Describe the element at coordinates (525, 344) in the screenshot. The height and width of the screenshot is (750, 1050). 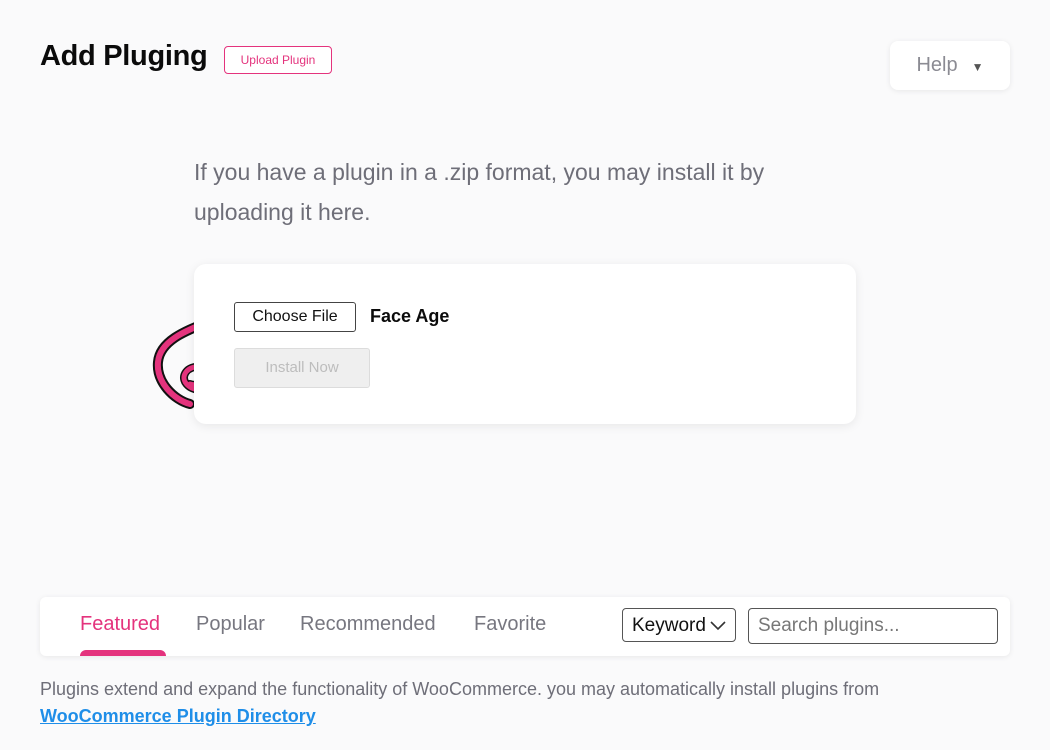
I see `upload-card: Choose File Face Age Install Now` at that location.